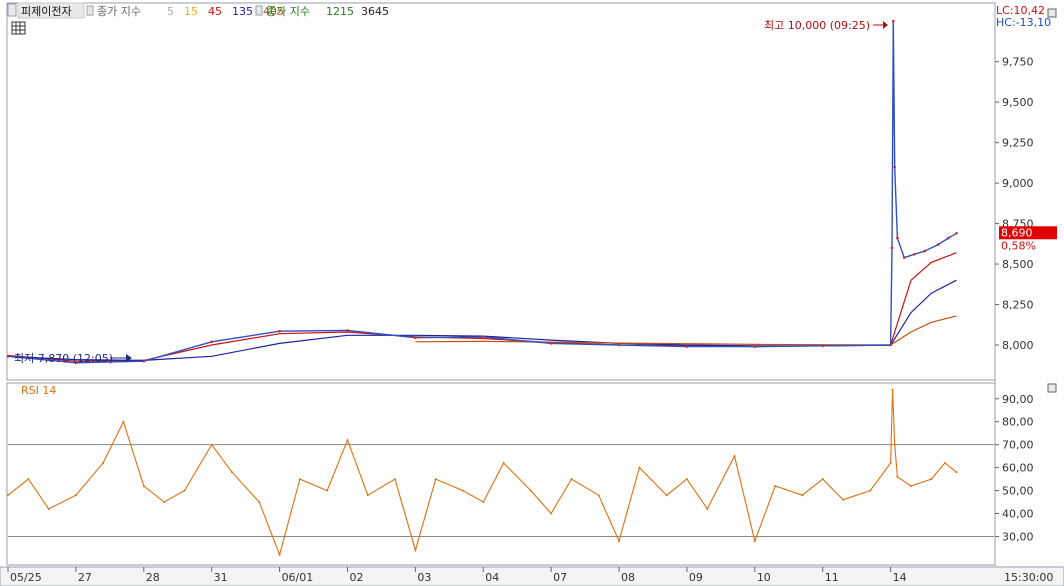  Describe the element at coordinates (1018, 102) in the screenshot. I see `price-tick-label: 9,500` at that location.